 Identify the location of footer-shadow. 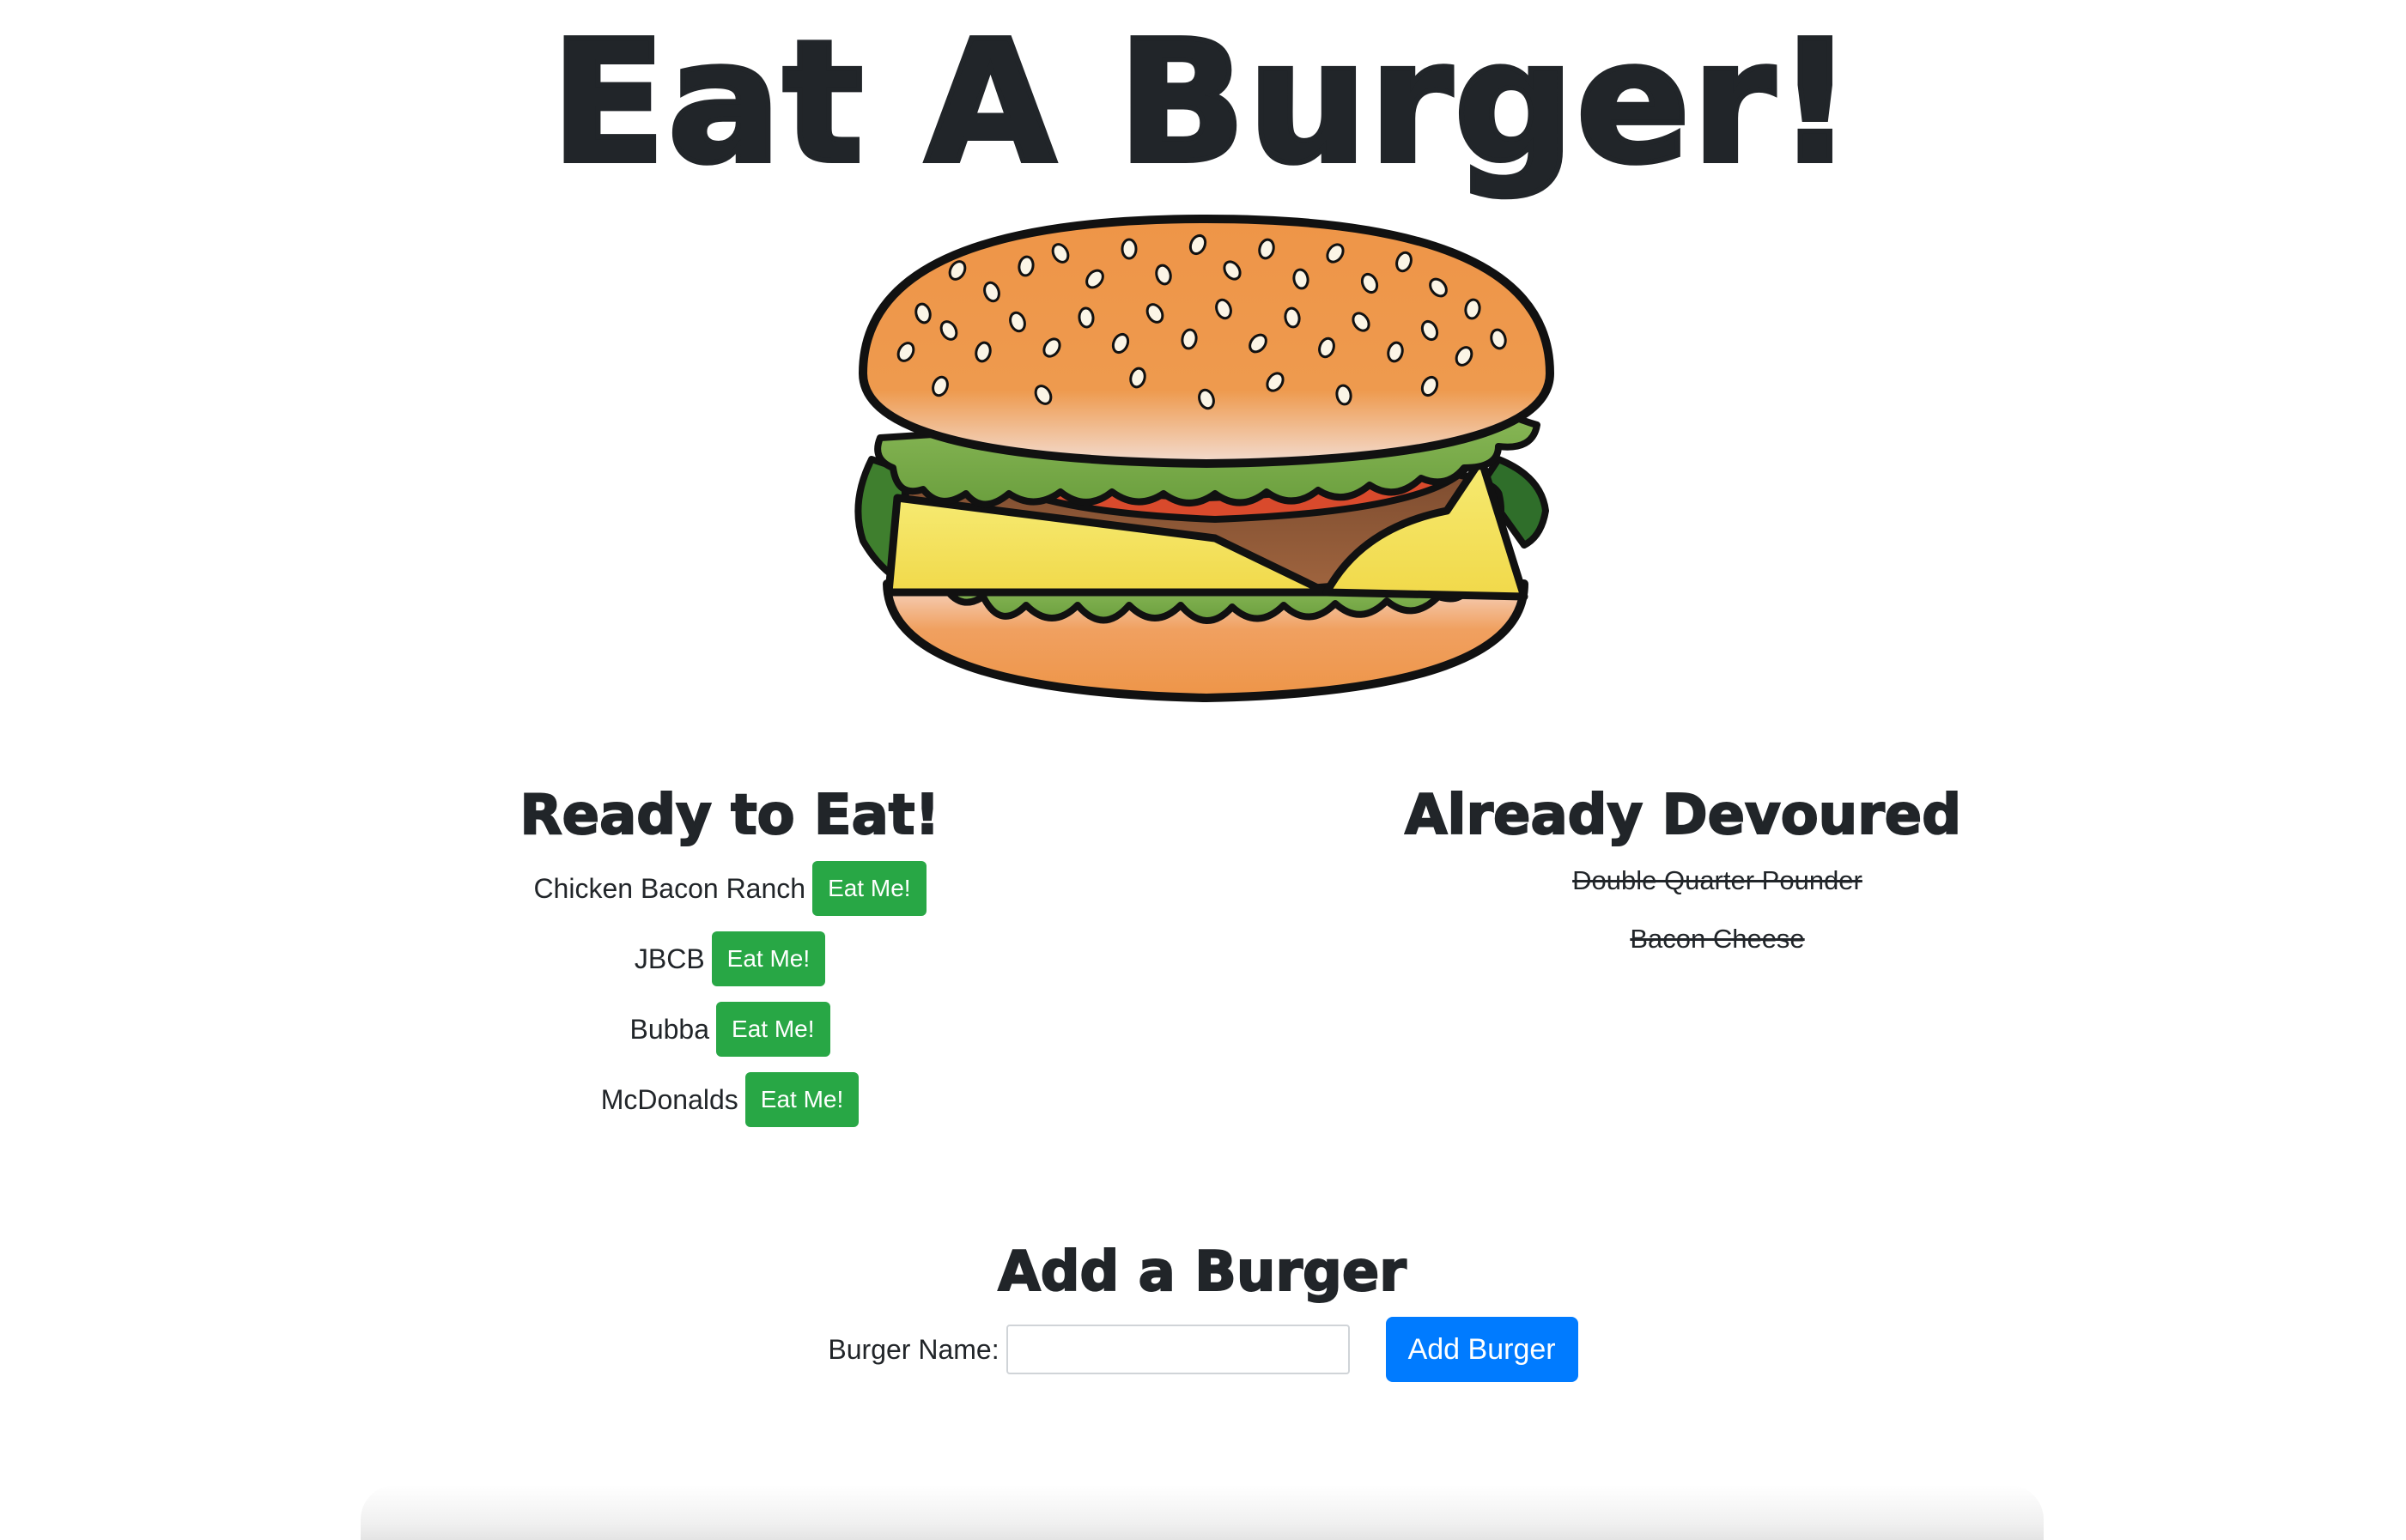
(1202, 1512).